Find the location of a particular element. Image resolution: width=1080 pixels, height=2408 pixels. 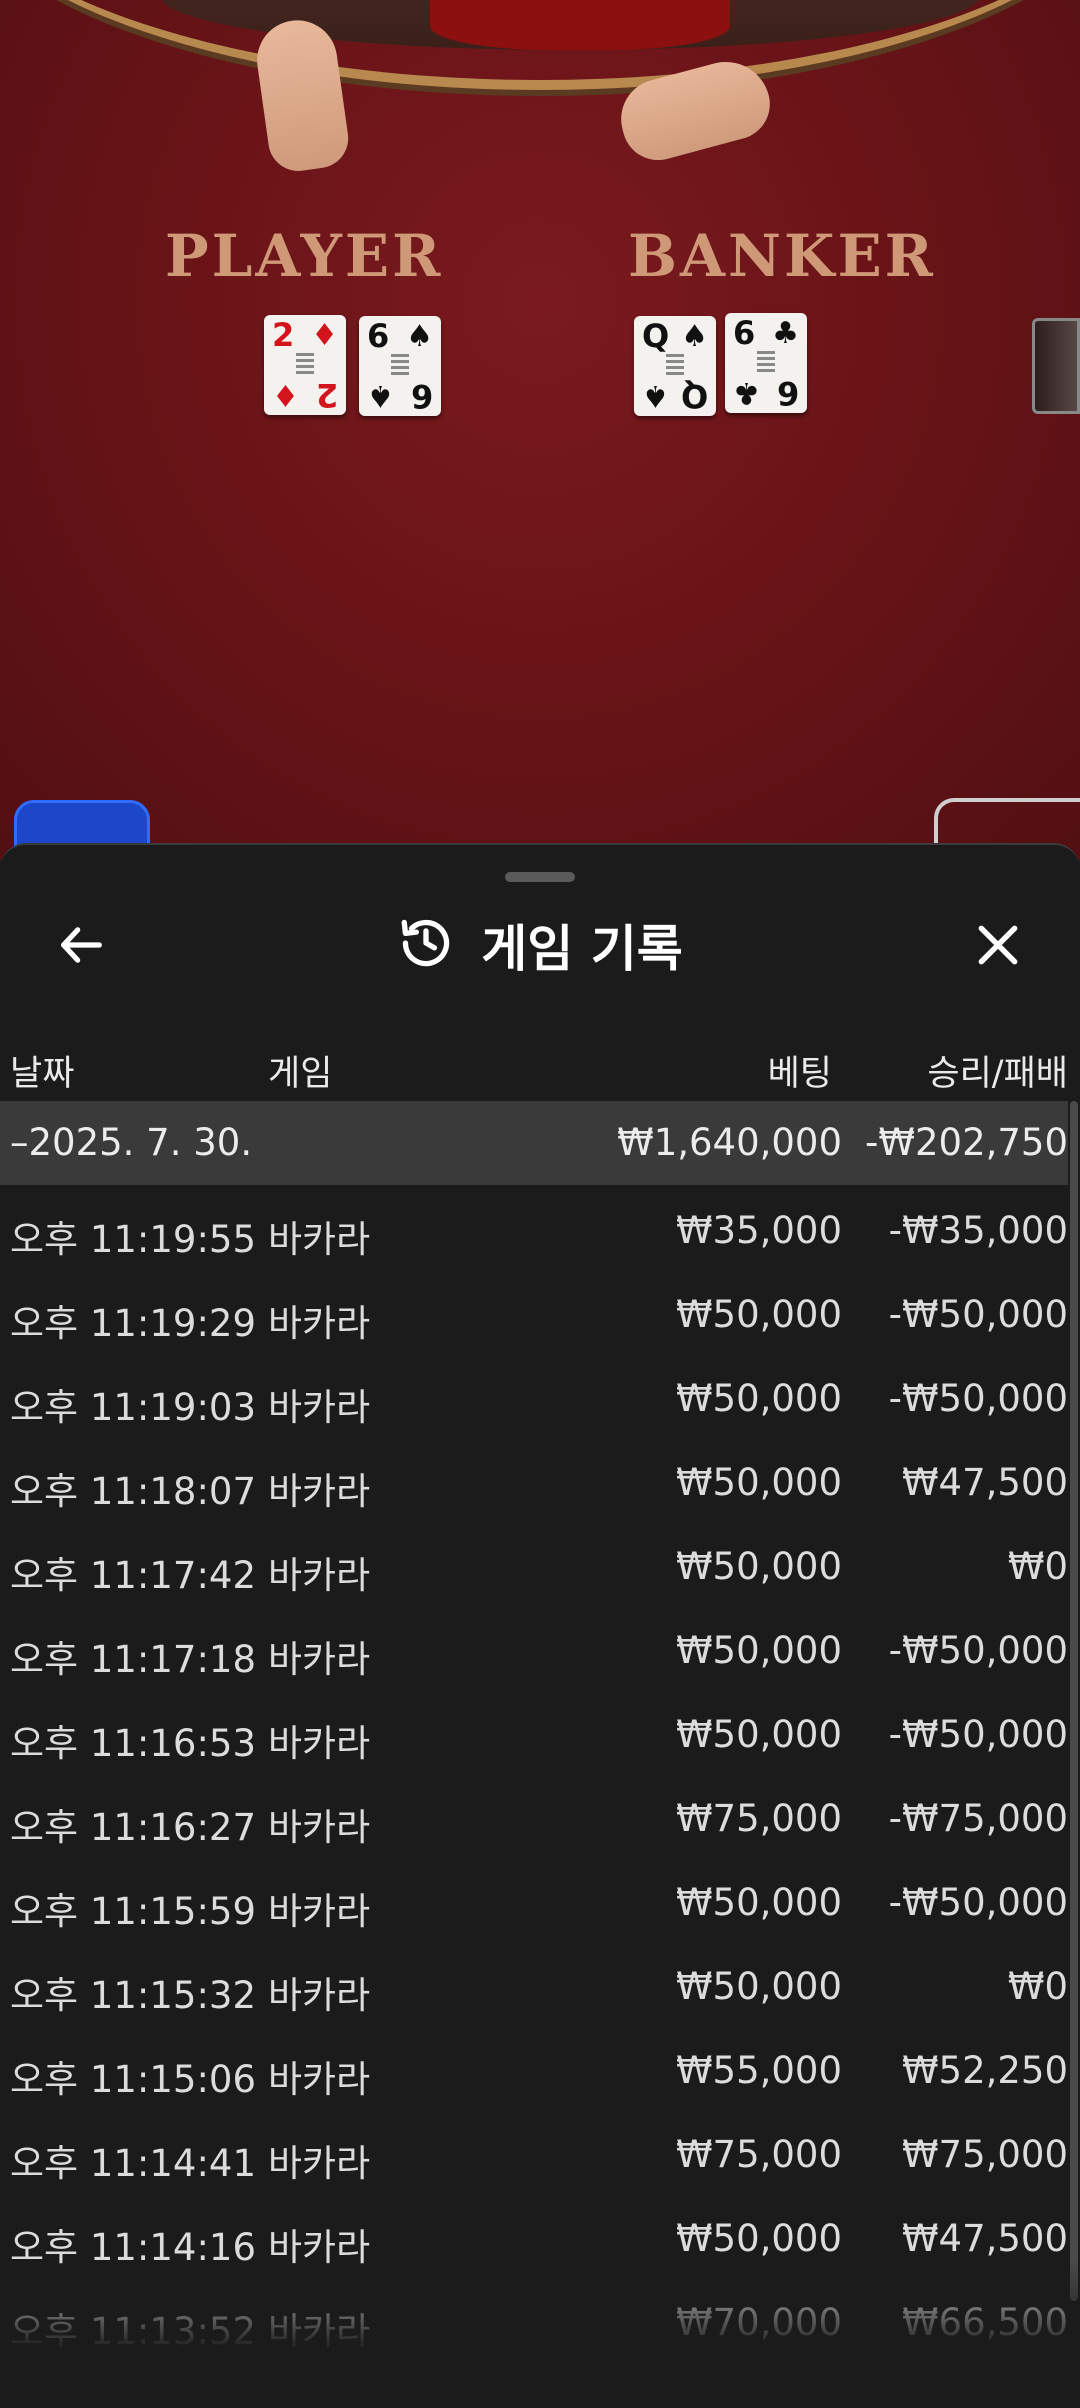

history-row: 오후 11:18:07 바카라 ₩50,000 ₩47,500 is located at coordinates (534, 1479).